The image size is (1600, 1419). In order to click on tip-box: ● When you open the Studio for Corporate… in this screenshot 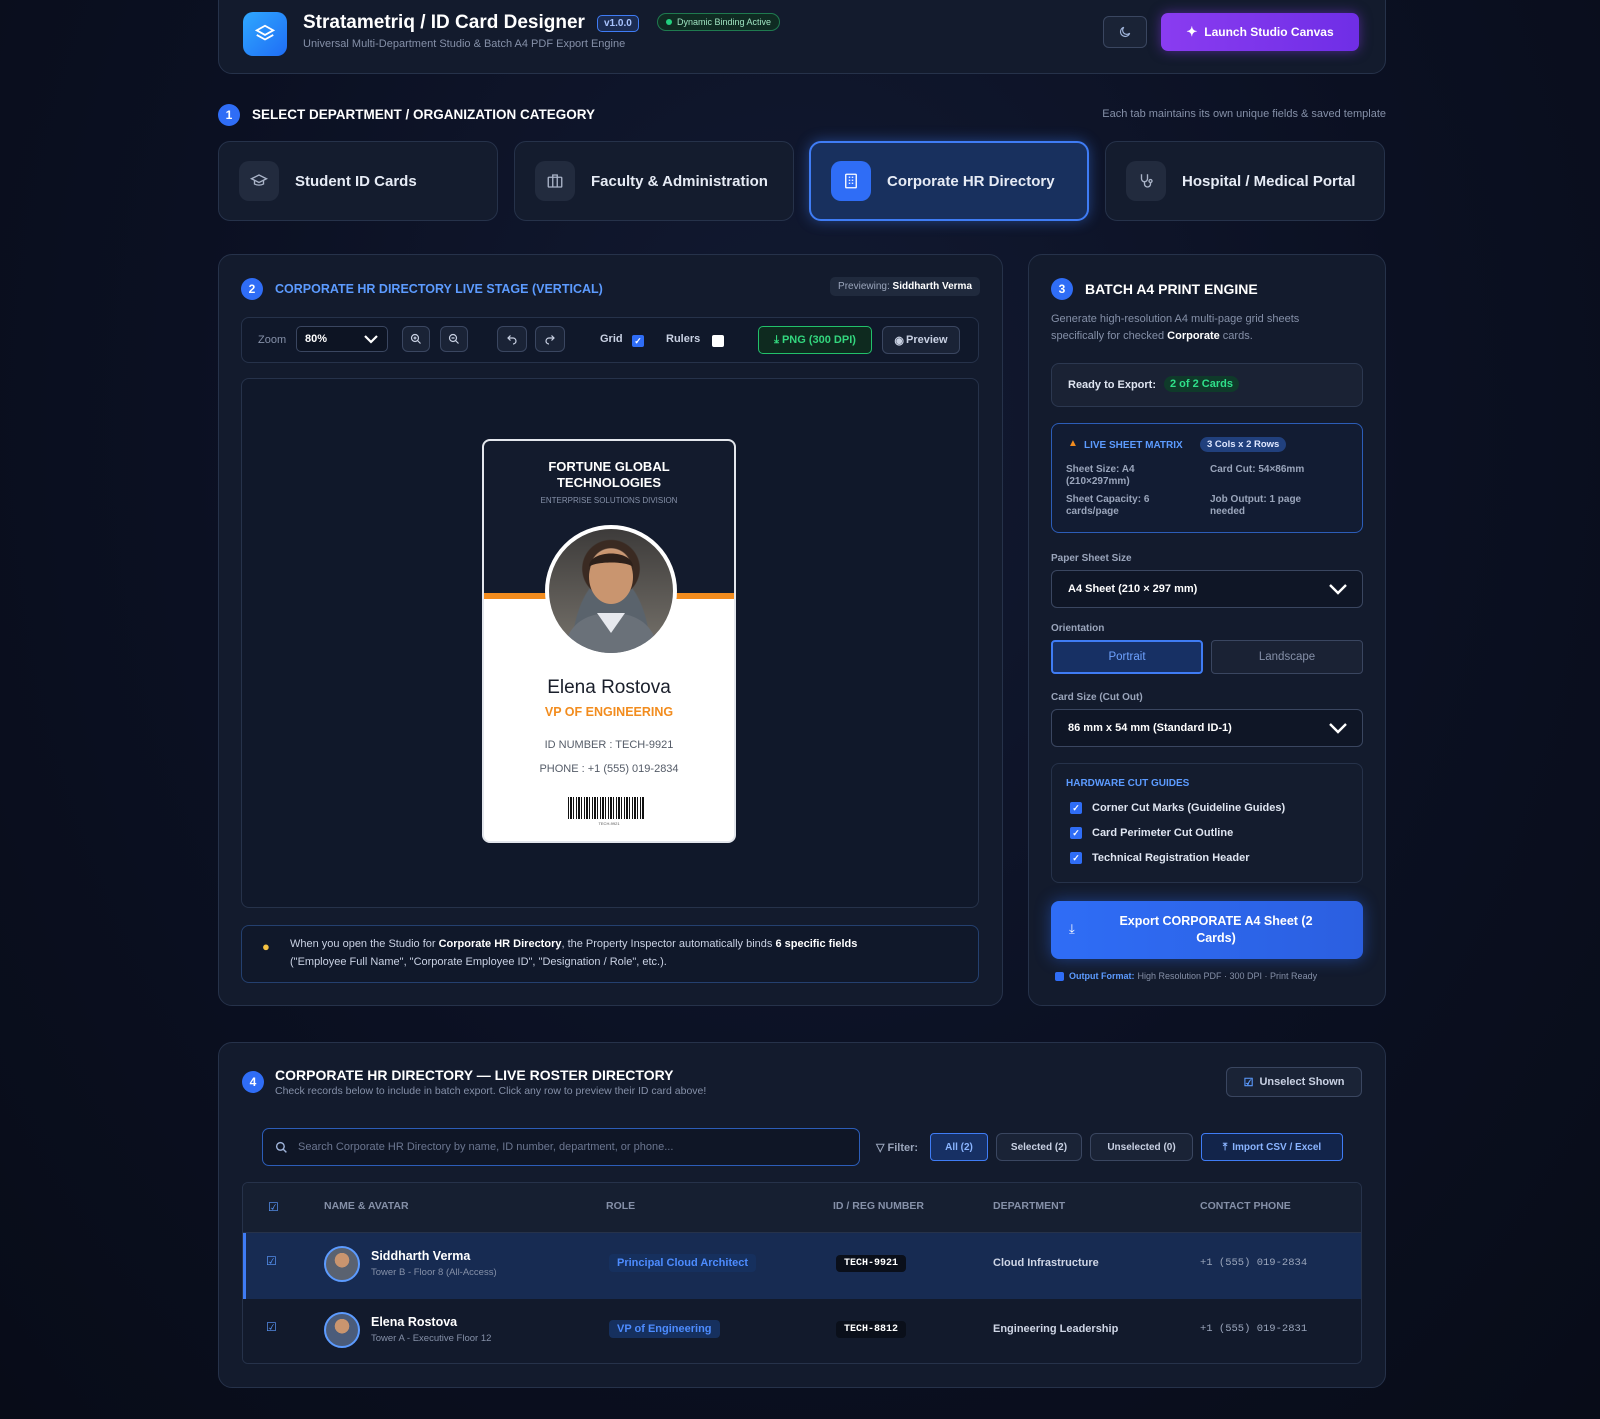, I will do `click(610, 954)`.